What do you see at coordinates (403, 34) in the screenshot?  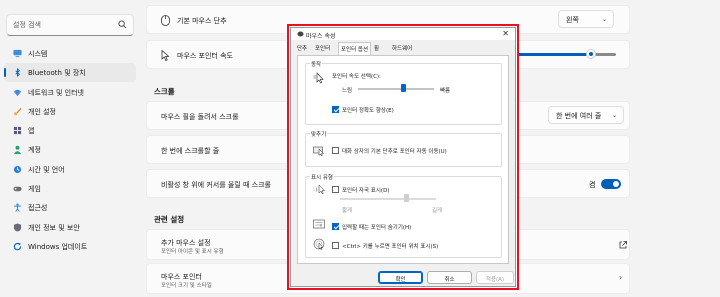 I see `dialog-titlebar: 마우스 속성 ✕` at bounding box center [403, 34].